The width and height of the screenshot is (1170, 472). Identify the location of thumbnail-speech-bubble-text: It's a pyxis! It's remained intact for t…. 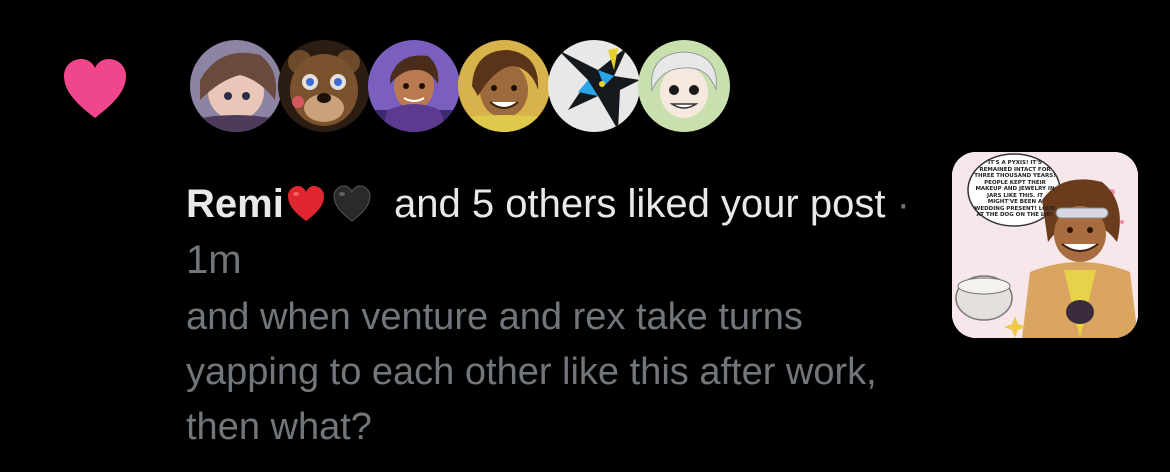
(1015, 189).